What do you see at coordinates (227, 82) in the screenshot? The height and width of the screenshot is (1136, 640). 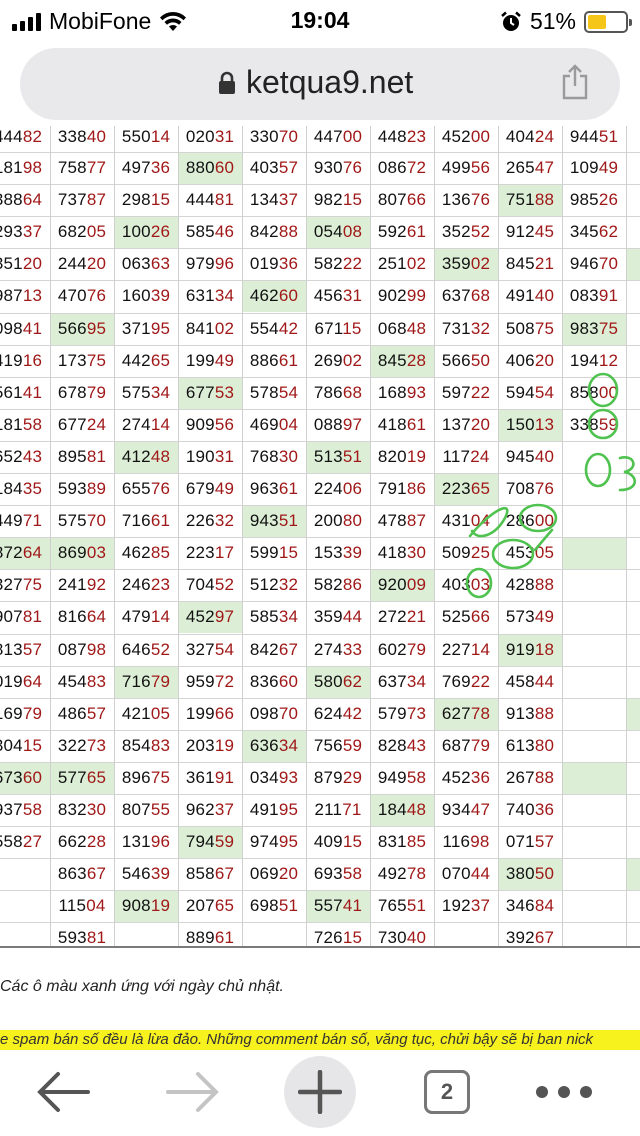 I see `lock-icon` at bounding box center [227, 82].